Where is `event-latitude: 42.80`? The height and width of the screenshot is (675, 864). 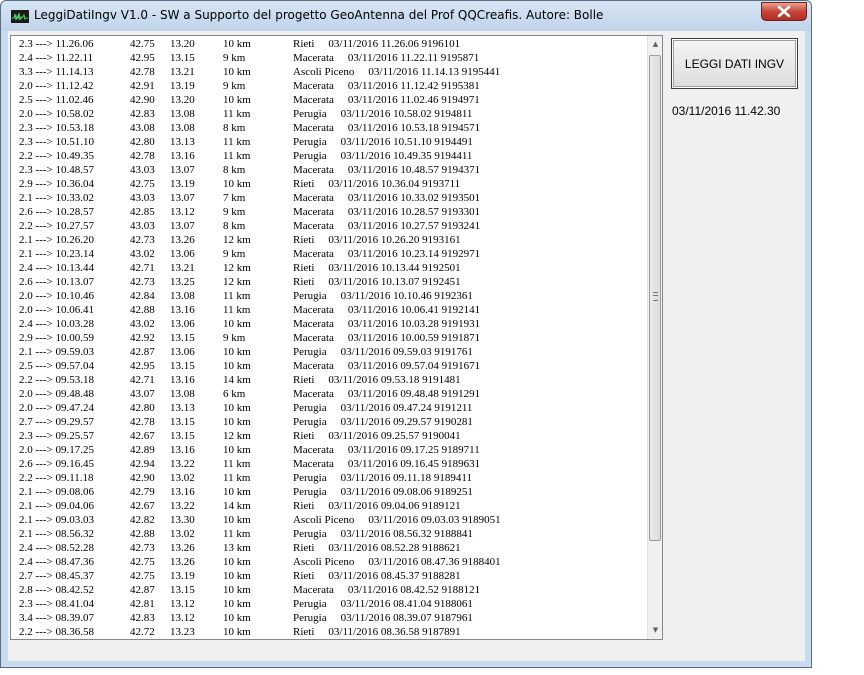 event-latitude: 42.80 is located at coordinates (142, 408).